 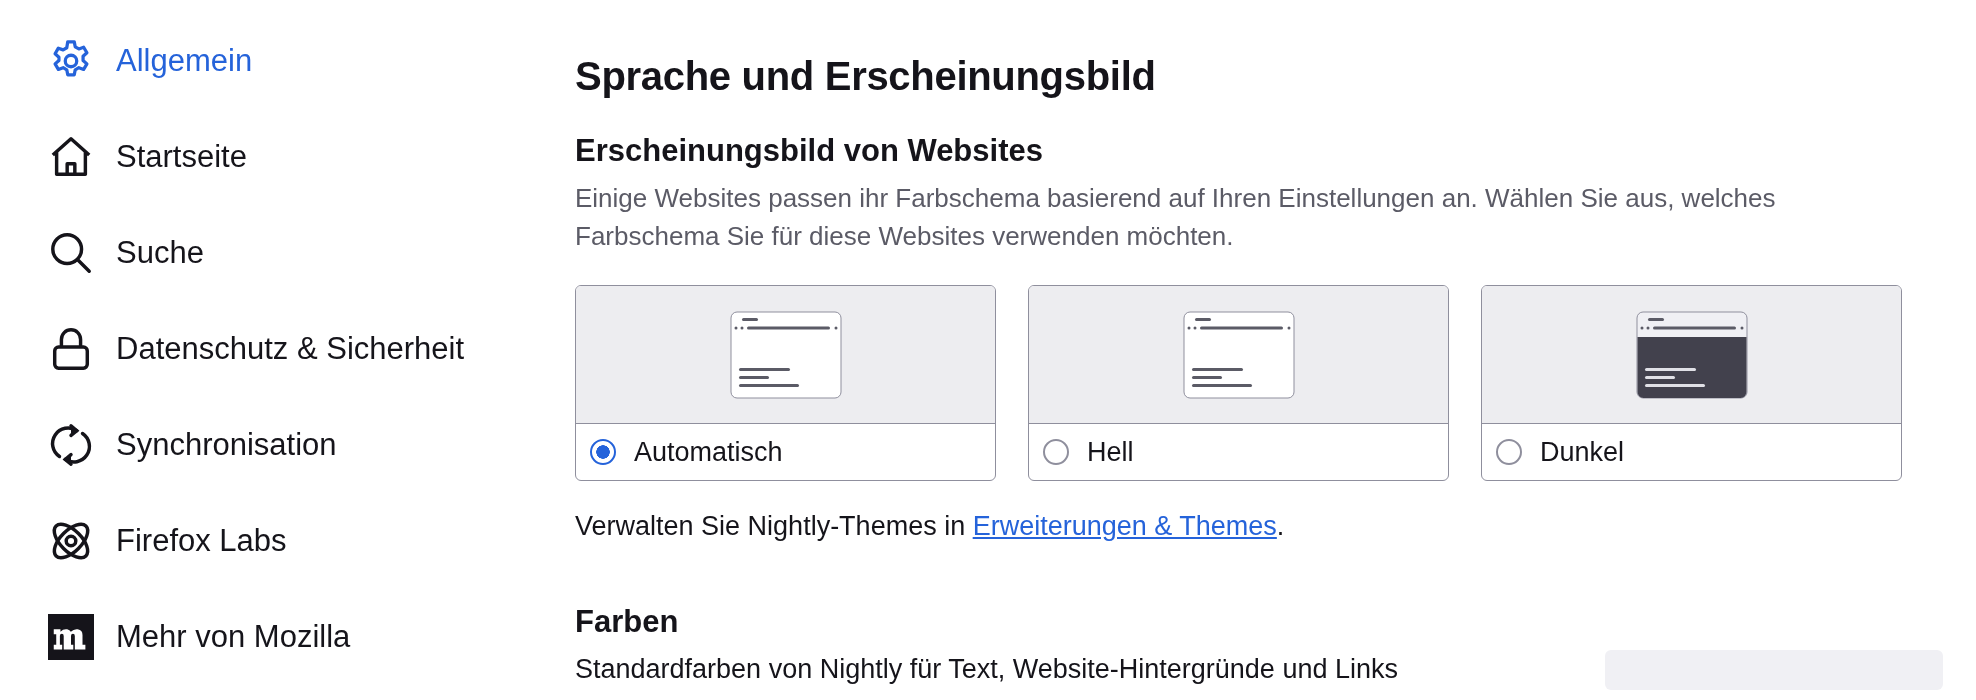 I want to click on option-label: Automatisch, so click(x=708, y=452).